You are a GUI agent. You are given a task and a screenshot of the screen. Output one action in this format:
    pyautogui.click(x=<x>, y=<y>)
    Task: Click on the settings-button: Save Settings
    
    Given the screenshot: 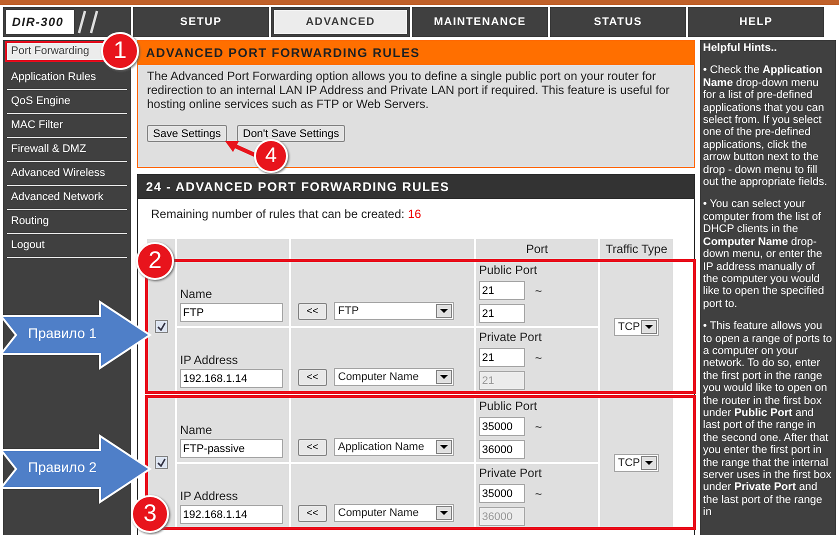 What is the action you would take?
    pyautogui.click(x=187, y=133)
    